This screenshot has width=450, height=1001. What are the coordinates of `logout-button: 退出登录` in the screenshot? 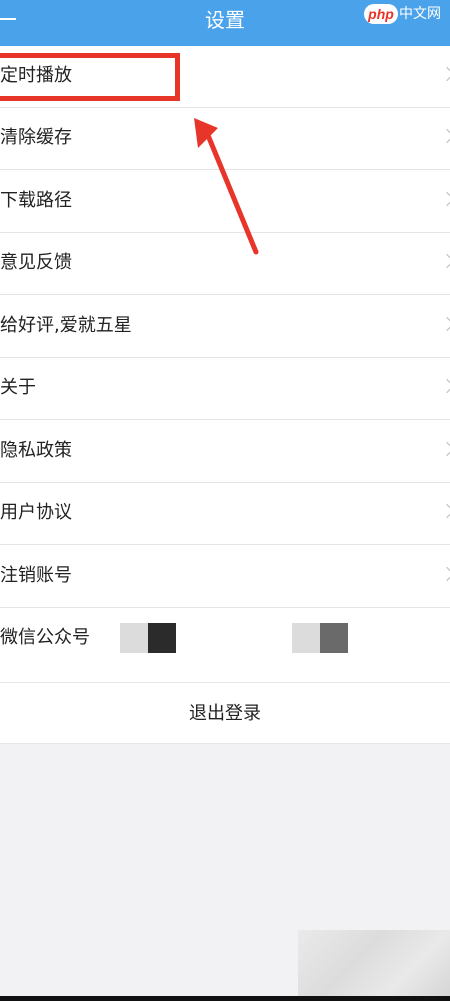 It's located at (225, 713).